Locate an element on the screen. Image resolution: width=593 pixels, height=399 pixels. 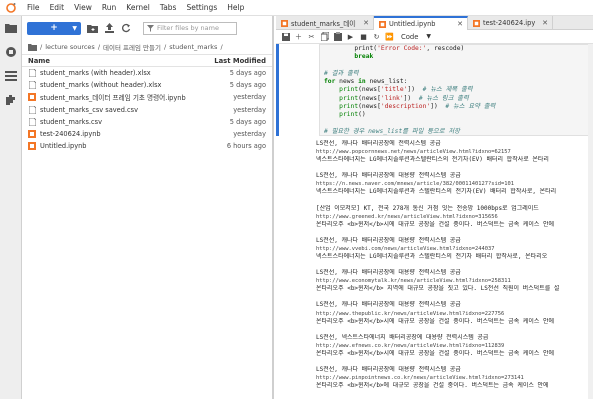
tab-0: student_marks_데이터 프레임 ✕ is located at coordinates (325, 23).